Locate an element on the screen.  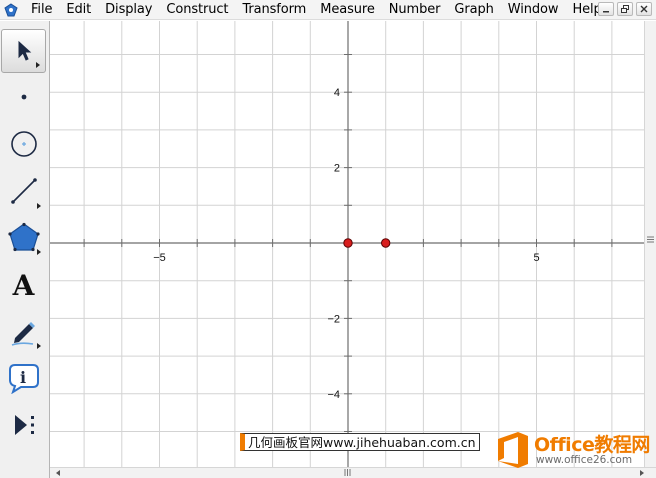
marker-tool is located at coordinates (23, 331).